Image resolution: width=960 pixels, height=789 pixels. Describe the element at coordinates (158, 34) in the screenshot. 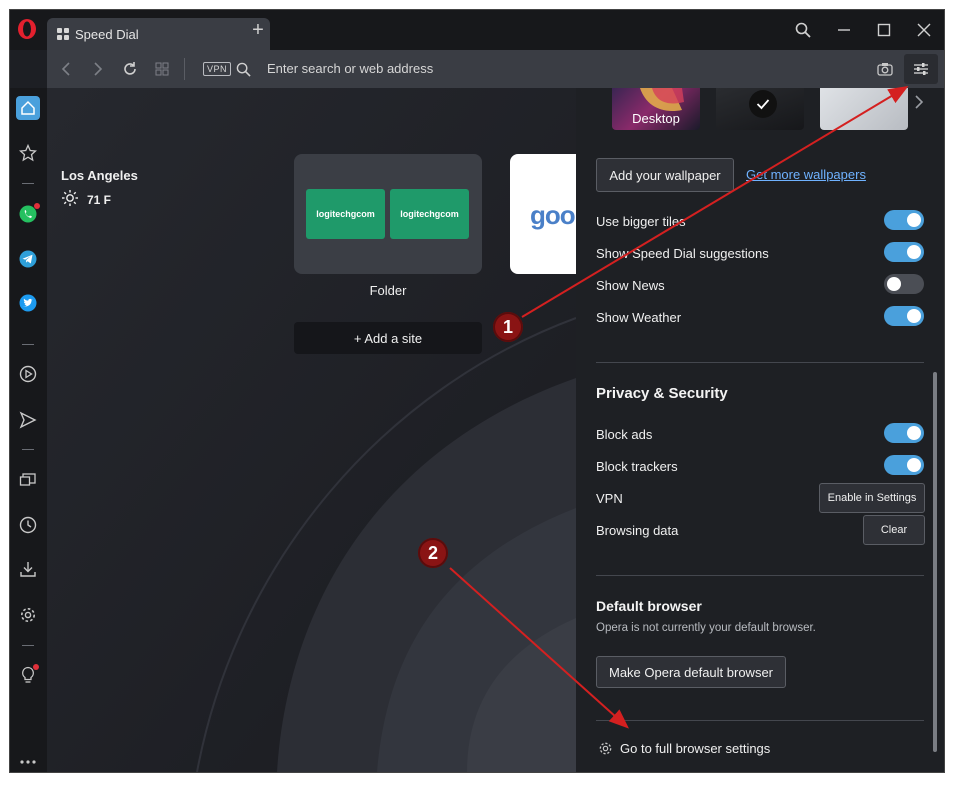

I see `tab-speed-dial: Speed Dial` at that location.